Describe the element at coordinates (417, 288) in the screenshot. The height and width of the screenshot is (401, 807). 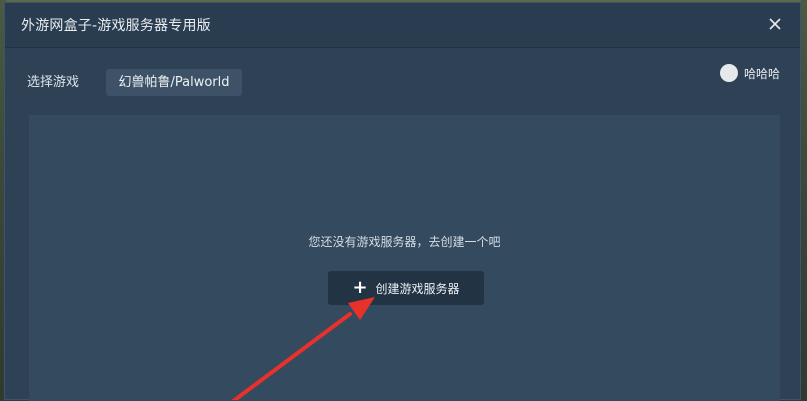
I see `create-server-label: 创建游戏服务器` at that location.